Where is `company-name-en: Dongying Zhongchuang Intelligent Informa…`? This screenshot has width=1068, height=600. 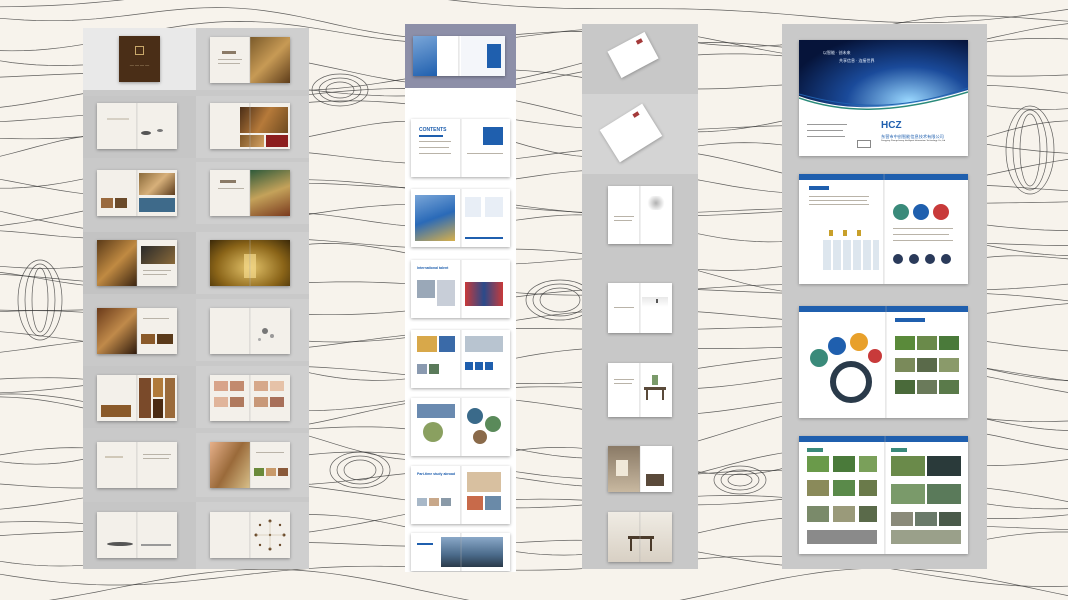 company-name-en: Dongying Zhongchuang Intelligent Informa… is located at coordinates (913, 141).